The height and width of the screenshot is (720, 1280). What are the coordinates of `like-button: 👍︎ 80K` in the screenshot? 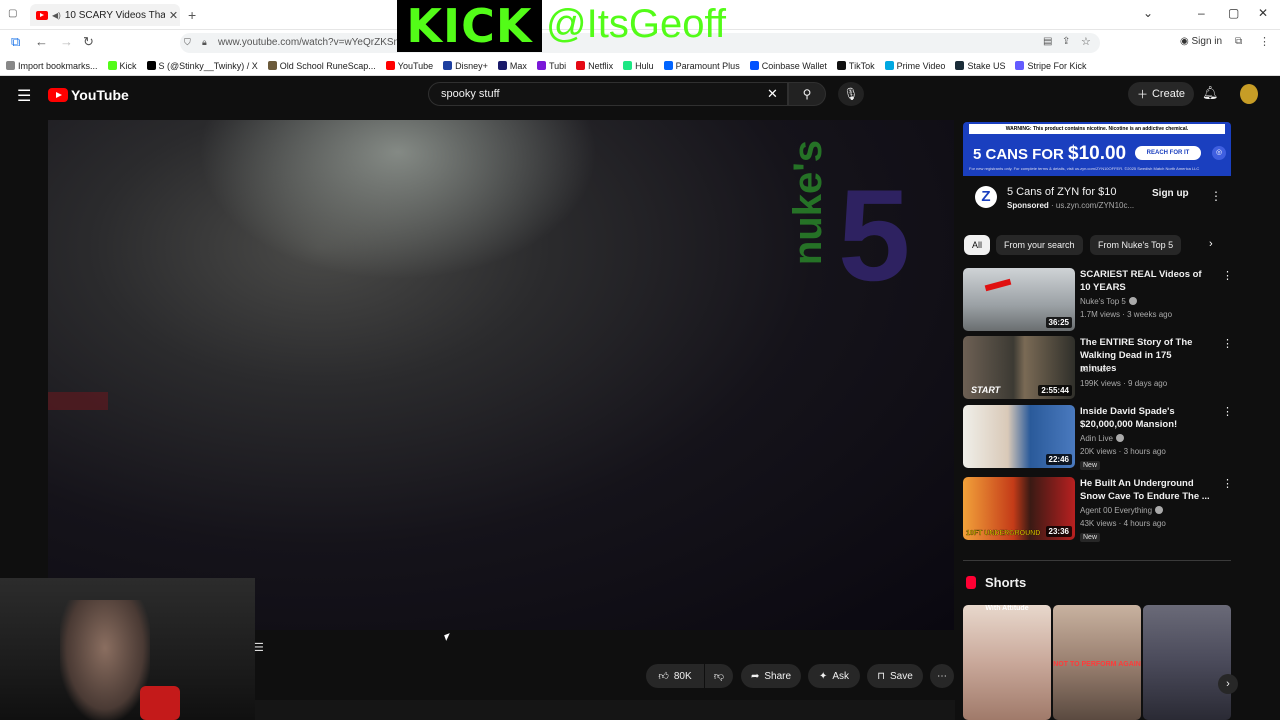 It's located at (675, 676).